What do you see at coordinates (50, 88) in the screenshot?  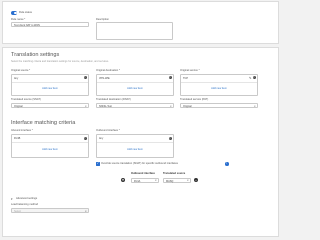 I see `add-original-source-link: Add new item` at bounding box center [50, 88].